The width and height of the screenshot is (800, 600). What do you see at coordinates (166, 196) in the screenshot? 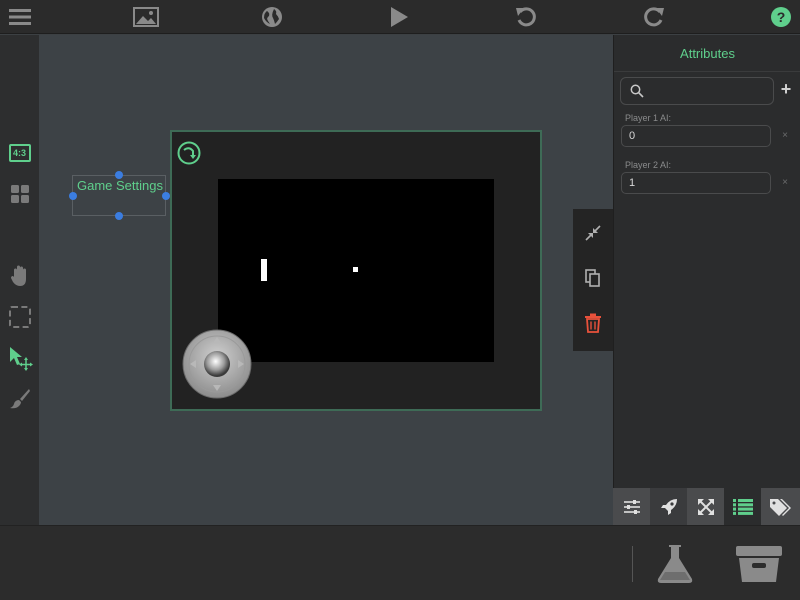
I see `resize-handle-right` at bounding box center [166, 196].